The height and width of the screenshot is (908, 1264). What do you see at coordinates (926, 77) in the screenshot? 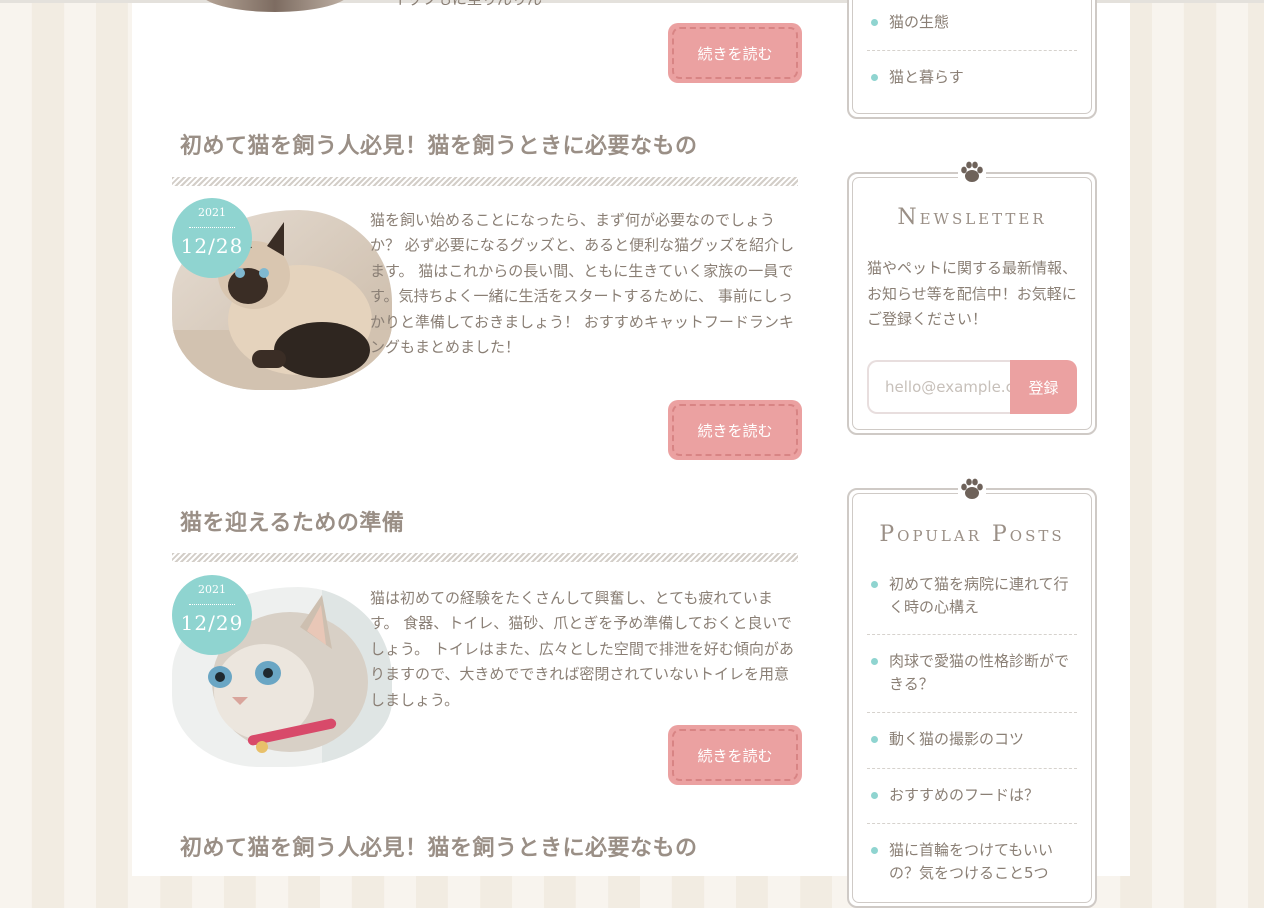
I see `category-label: 猫と暮らす` at bounding box center [926, 77].